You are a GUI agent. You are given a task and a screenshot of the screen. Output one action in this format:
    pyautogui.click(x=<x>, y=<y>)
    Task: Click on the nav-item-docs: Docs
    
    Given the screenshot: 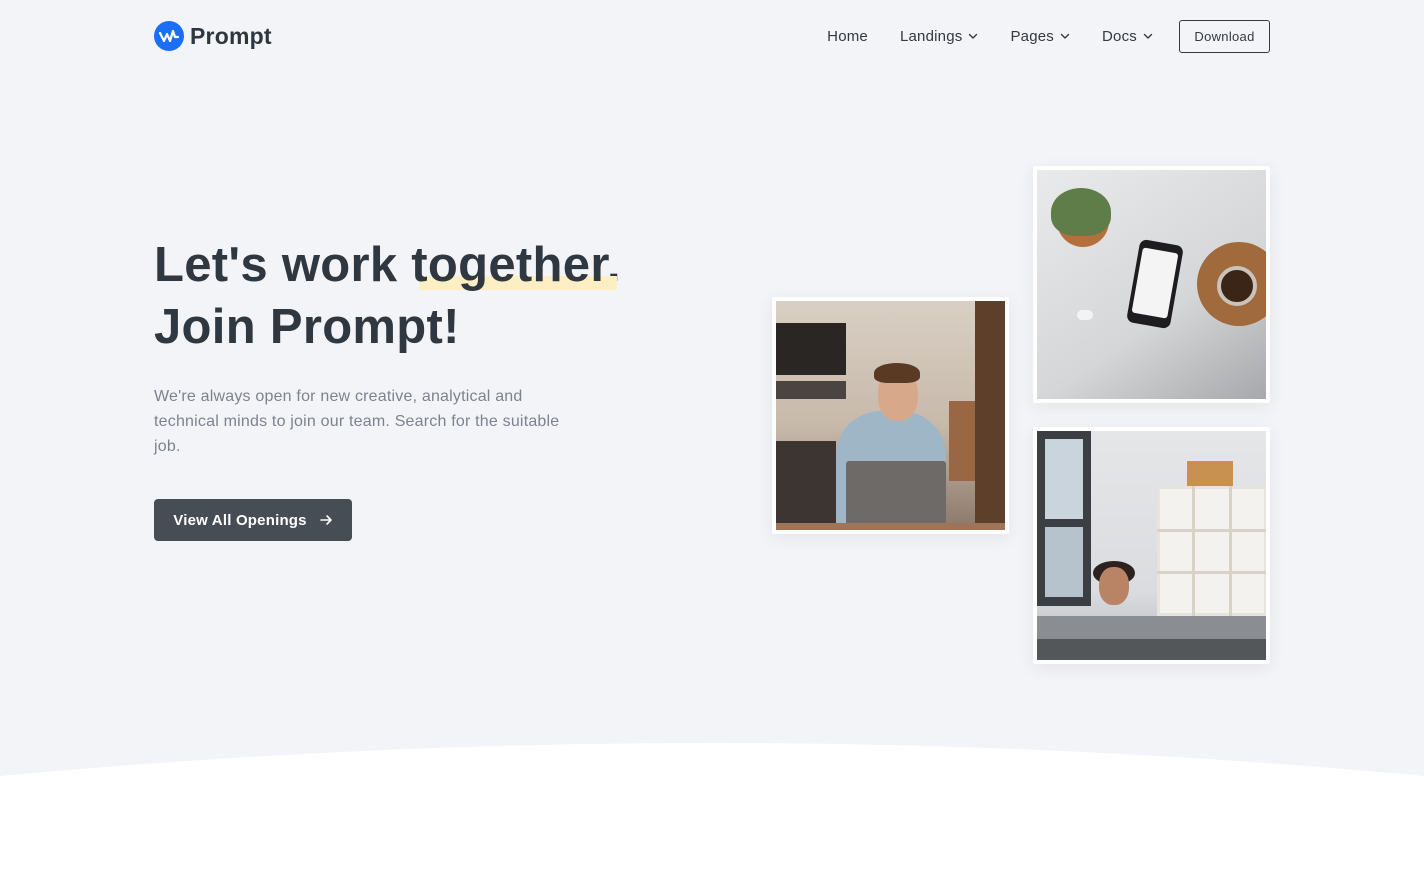 What is the action you would take?
    pyautogui.click(x=1127, y=36)
    